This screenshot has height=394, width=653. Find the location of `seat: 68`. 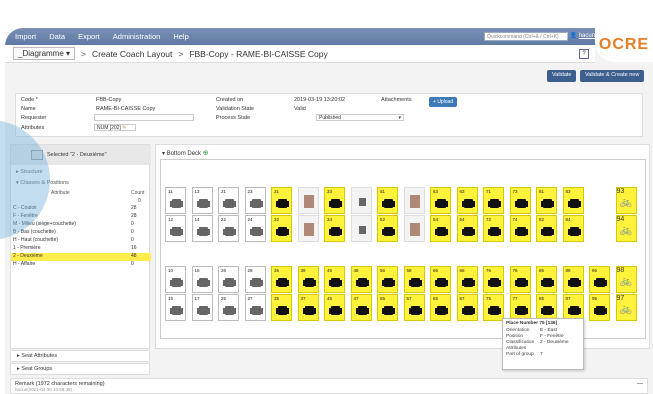

seat: 68 is located at coordinates (467, 279).